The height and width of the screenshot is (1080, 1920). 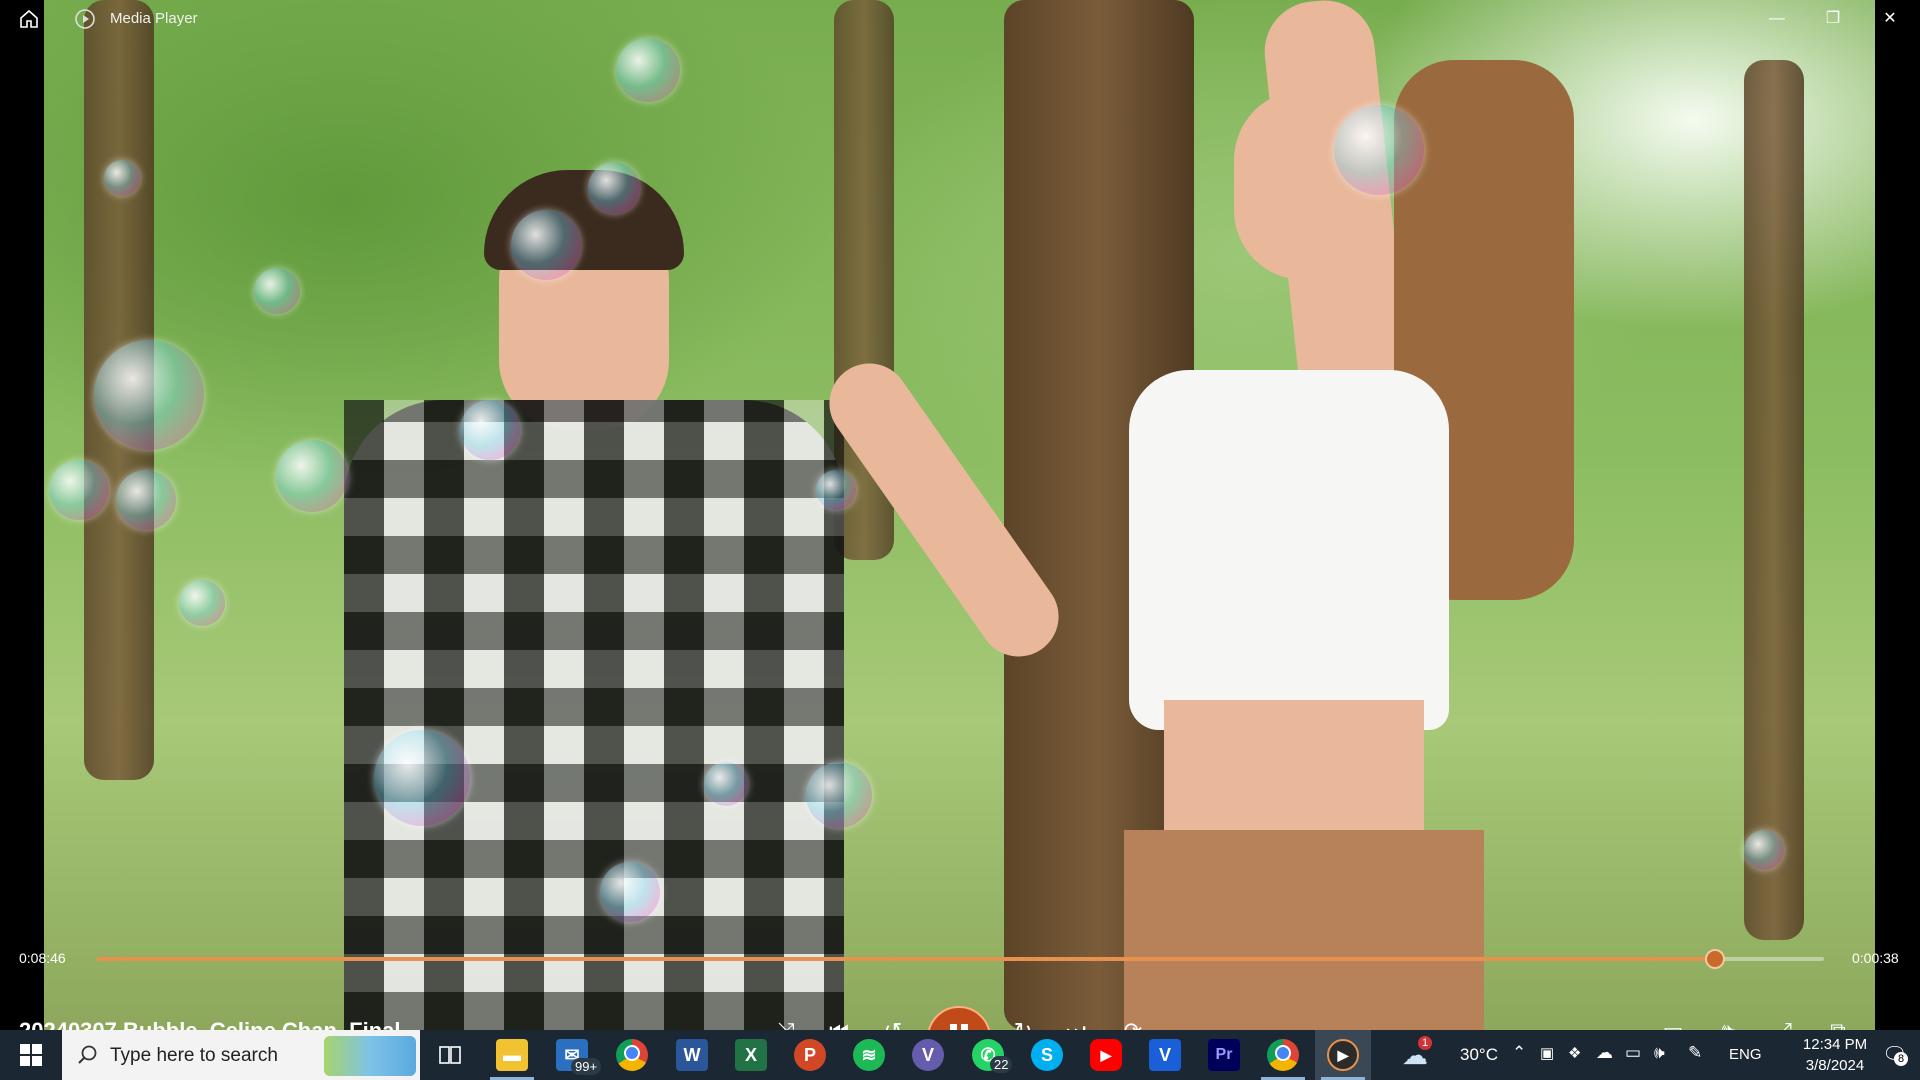 I want to click on seek-progress, so click(x=906, y=959).